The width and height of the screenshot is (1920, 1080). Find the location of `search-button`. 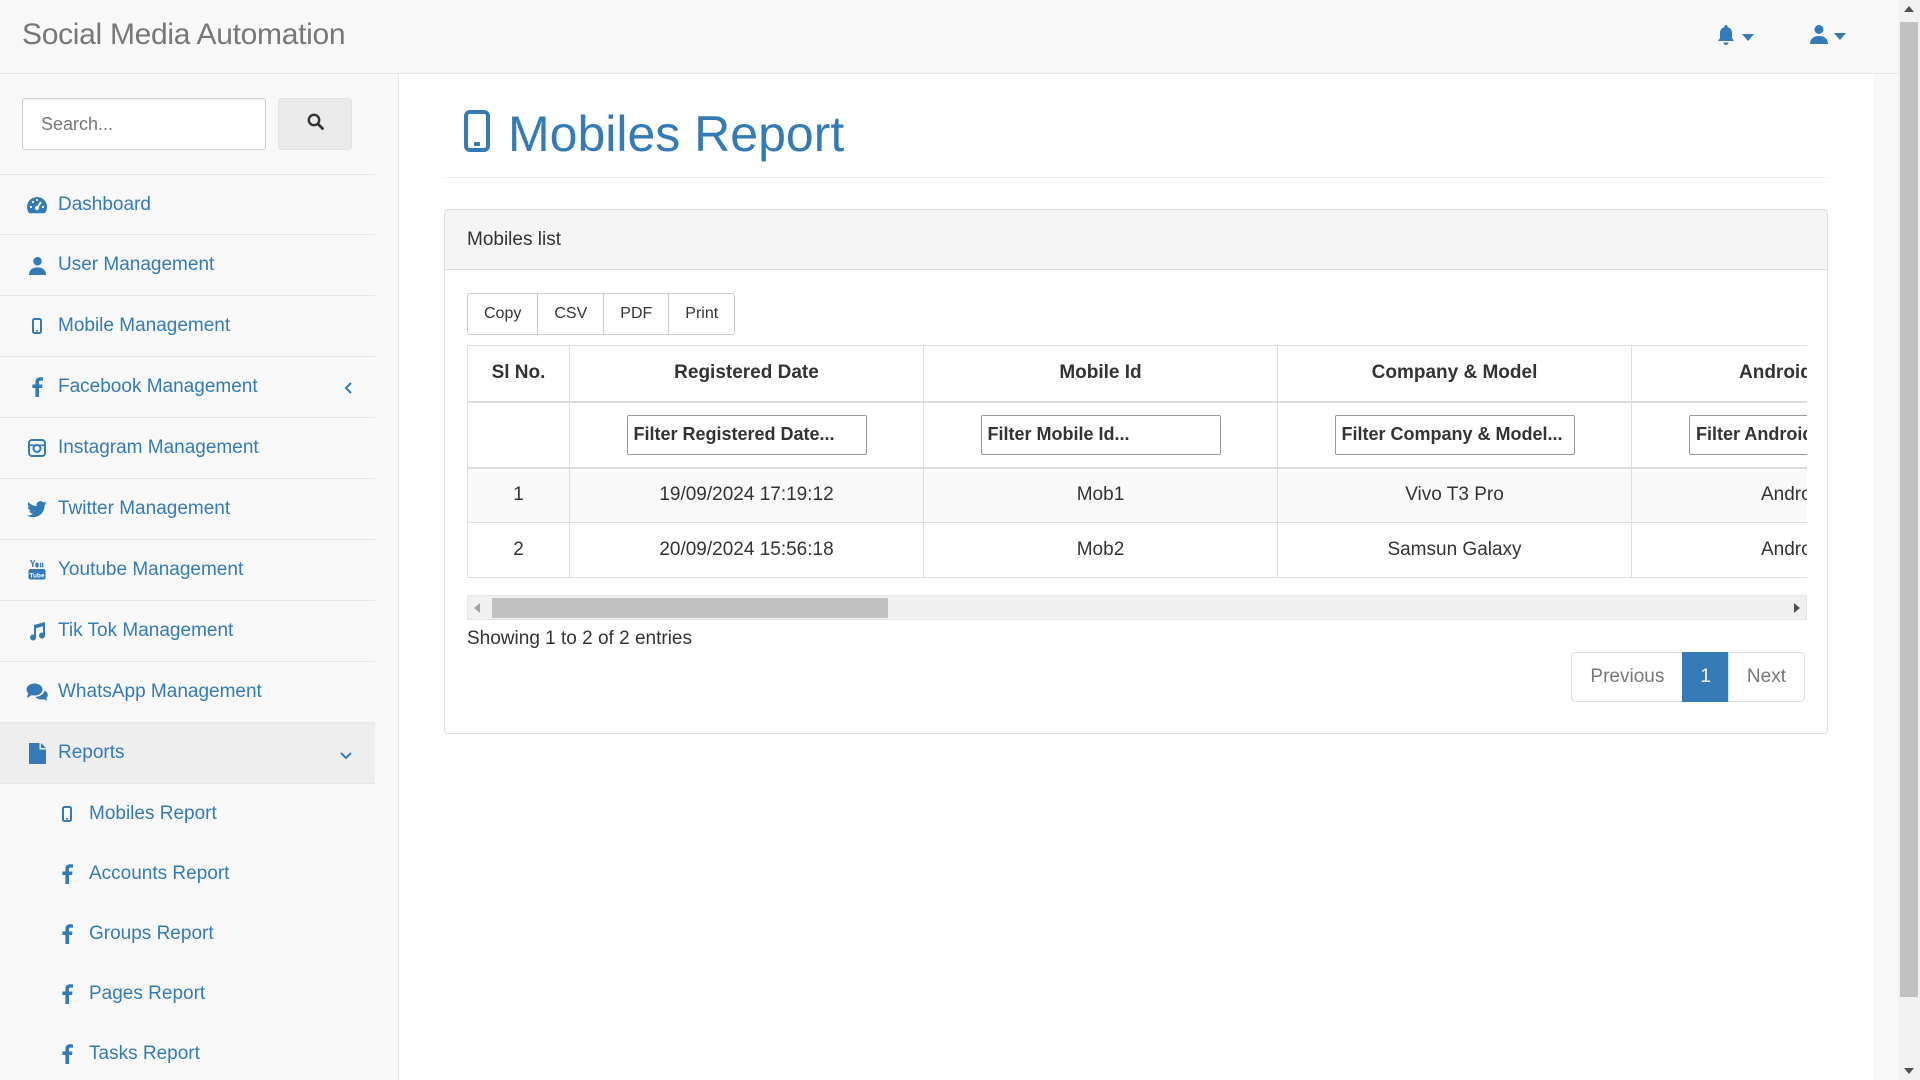

search-button is located at coordinates (315, 124).